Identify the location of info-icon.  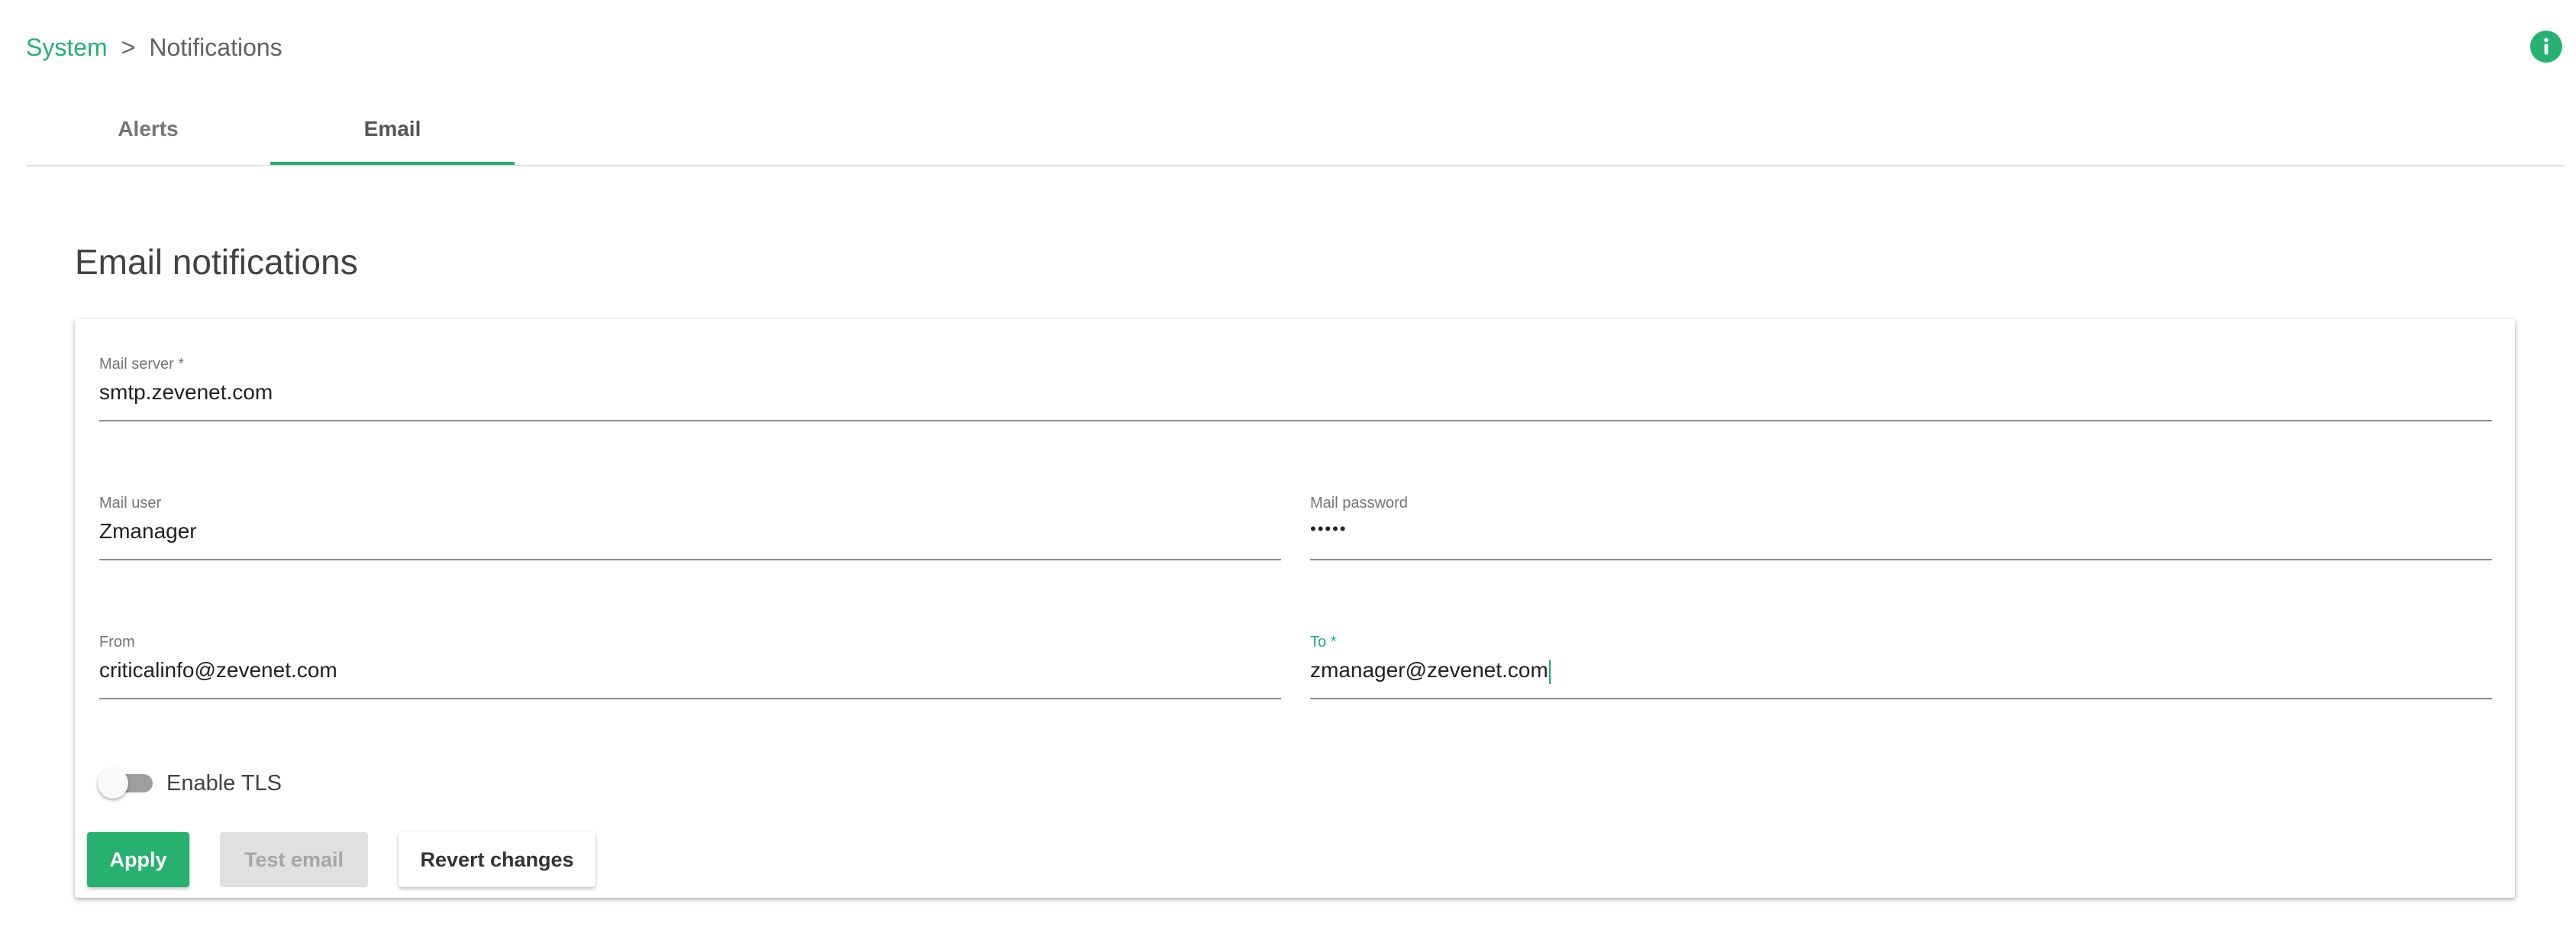
(2546, 47).